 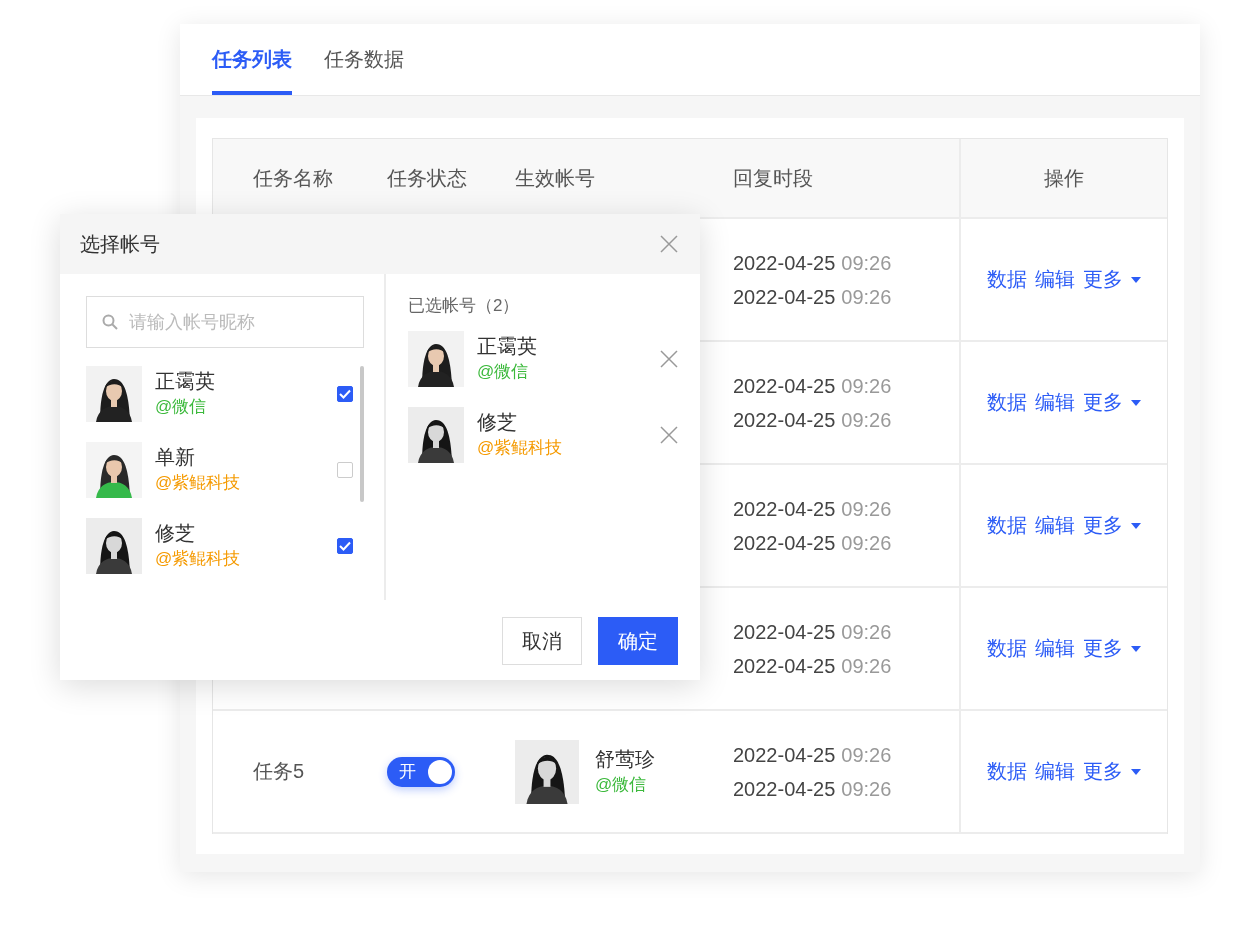 I want to click on column-header: 生效帐号, so click(x=555, y=178).